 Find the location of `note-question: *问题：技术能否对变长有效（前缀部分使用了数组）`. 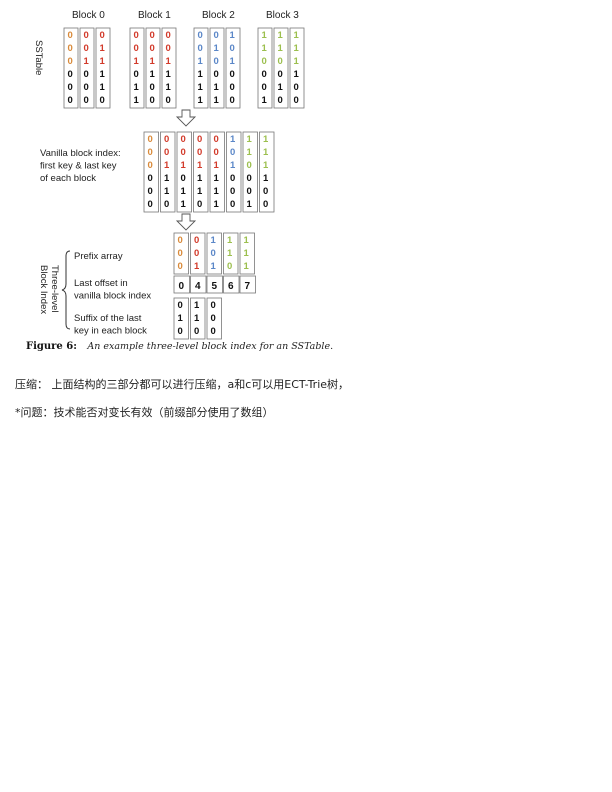

note-question: *问题：技术能否对变长有效（前缀部分使用了数组） is located at coordinates (144, 412).